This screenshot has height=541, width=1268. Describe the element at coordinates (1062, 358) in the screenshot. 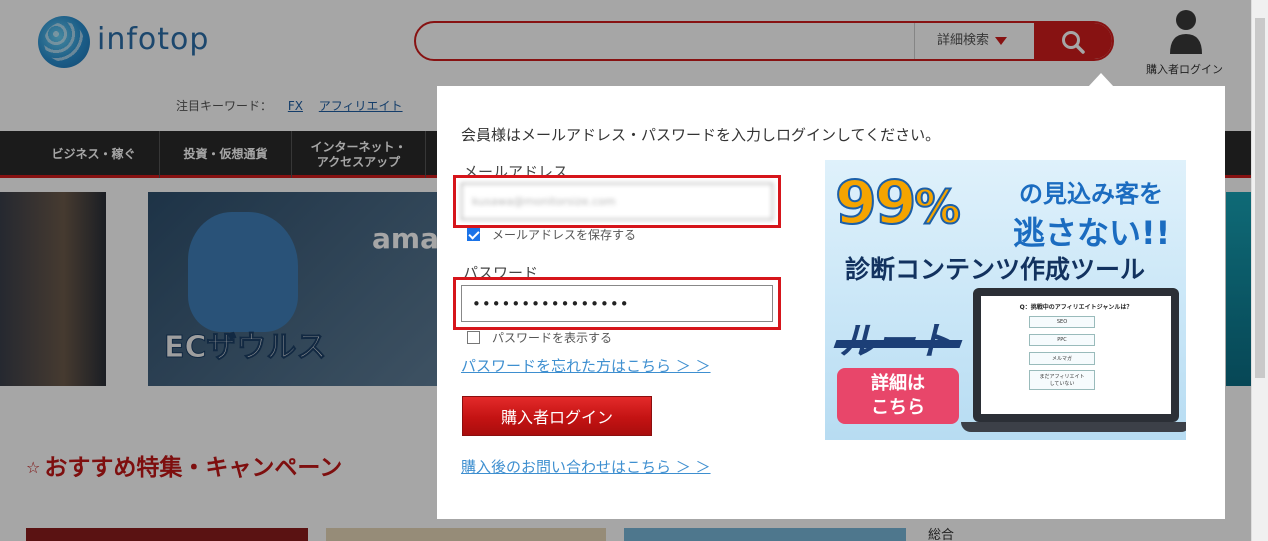

I see `survey-option: メルマガ` at that location.